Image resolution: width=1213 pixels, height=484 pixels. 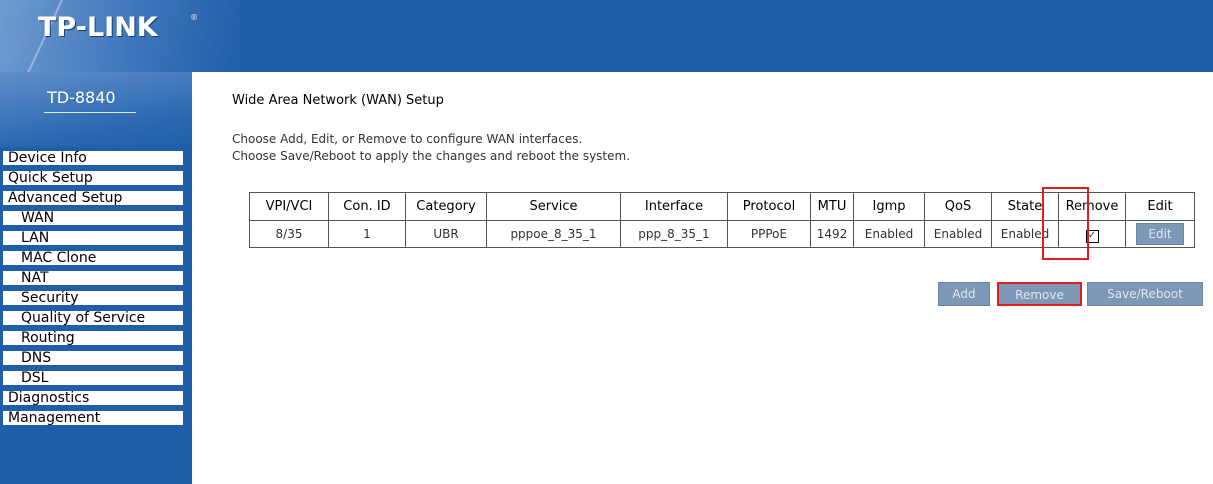 What do you see at coordinates (93, 338) in the screenshot?
I see `menu-item-routing: Routing` at bounding box center [93, 338].